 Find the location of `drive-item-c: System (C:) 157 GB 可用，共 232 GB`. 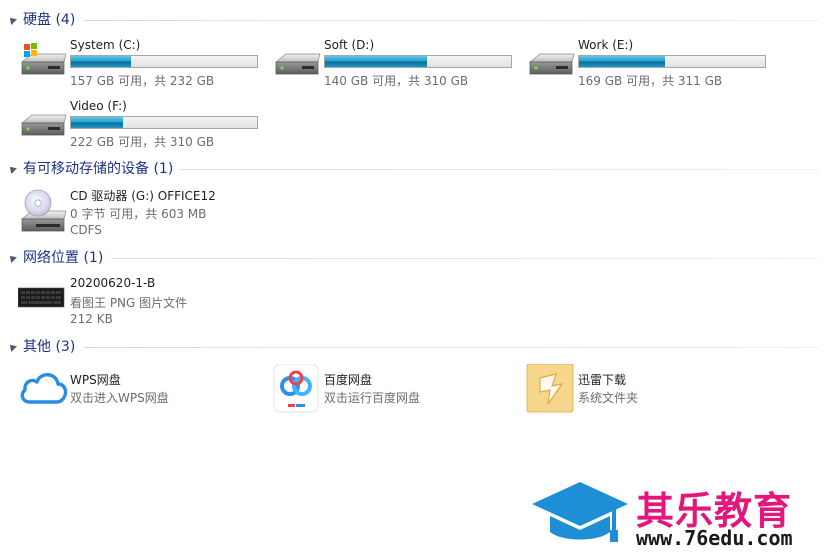

drive-item-c: System (C:) 157 GB 可用，共 232 GB is located at coordinates (140, 63).